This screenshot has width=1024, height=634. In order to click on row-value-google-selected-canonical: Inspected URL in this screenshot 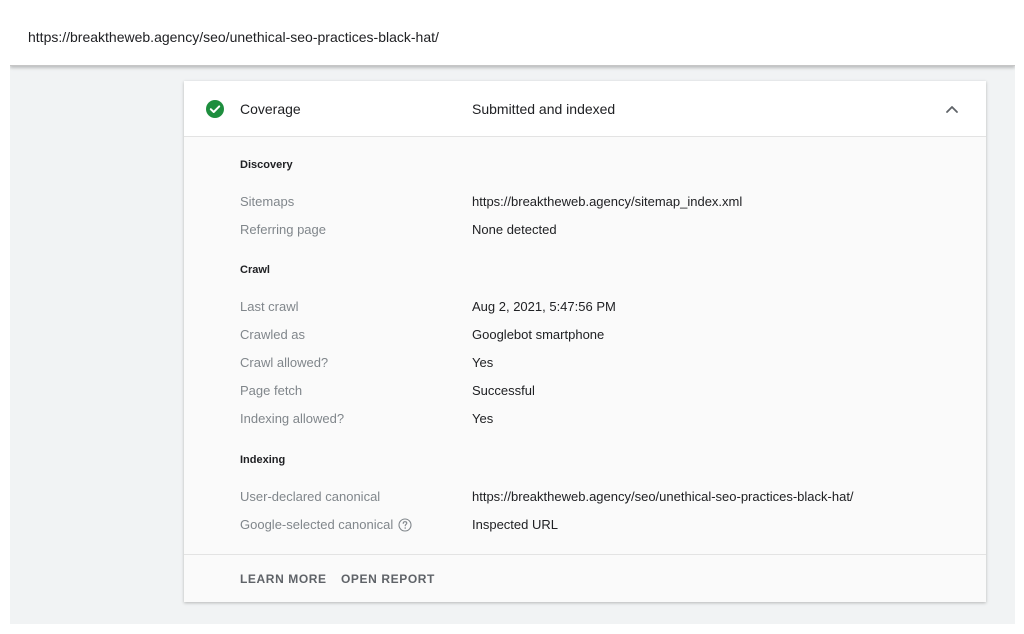, I will do `click(515, 524)`.